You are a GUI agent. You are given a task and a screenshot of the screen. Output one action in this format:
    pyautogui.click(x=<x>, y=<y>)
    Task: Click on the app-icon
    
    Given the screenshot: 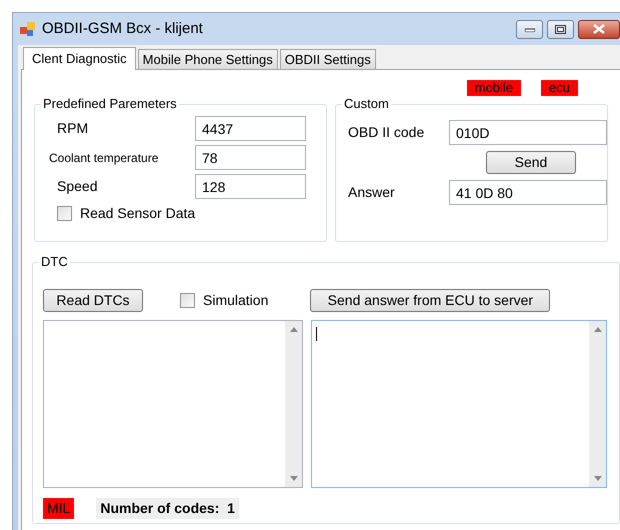 What is the action you would take?
    pyautogui.click(x=28, y=29)
    